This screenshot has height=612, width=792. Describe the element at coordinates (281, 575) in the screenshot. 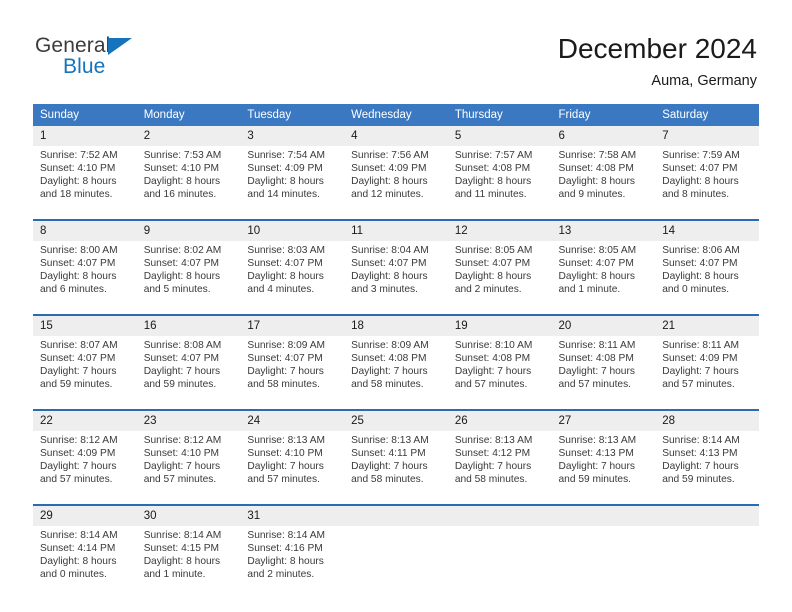

I see `daylight-text-cont: and 2 minutes.` at that location.